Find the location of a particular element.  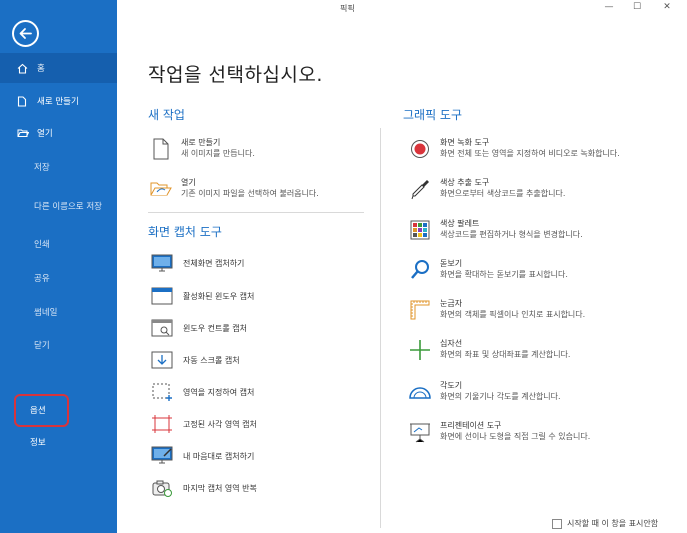

capture-window-control-button: 윈도우 컨트롤 캡처 is located at coordinates (198, 328).